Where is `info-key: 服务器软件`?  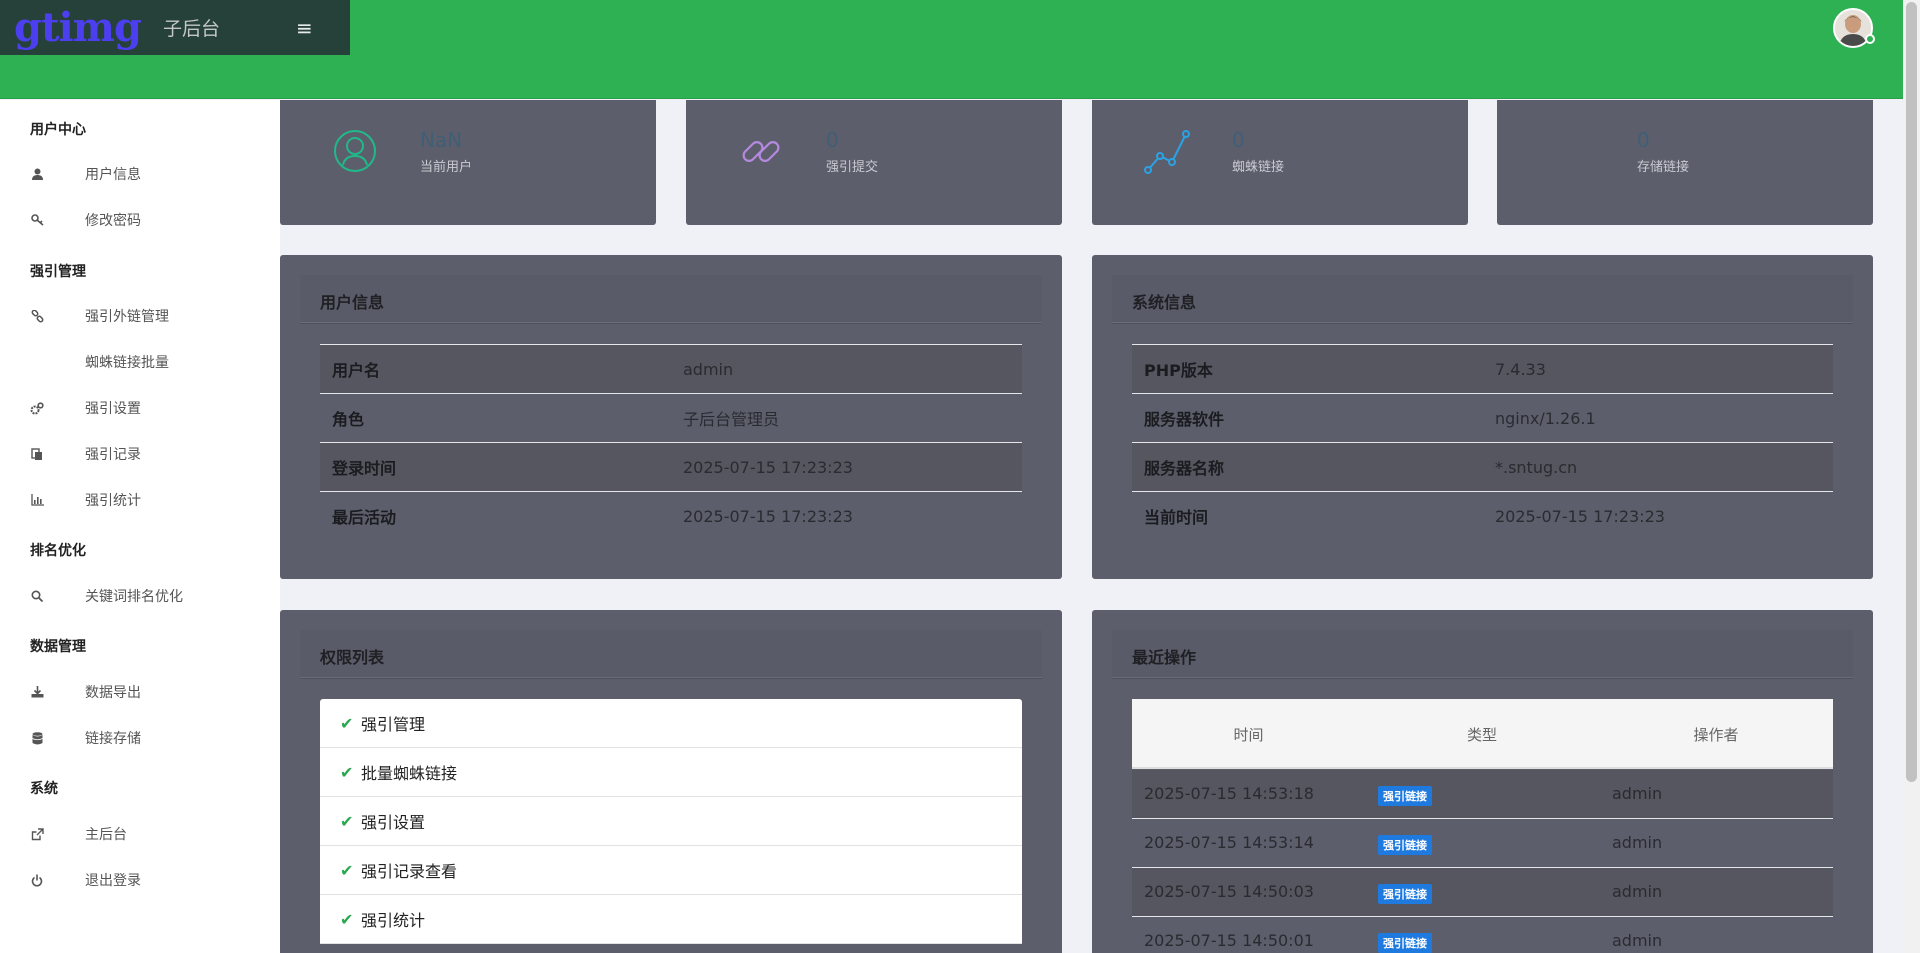
info-key: 服务器软件 is located at coordinates (1184, 419).